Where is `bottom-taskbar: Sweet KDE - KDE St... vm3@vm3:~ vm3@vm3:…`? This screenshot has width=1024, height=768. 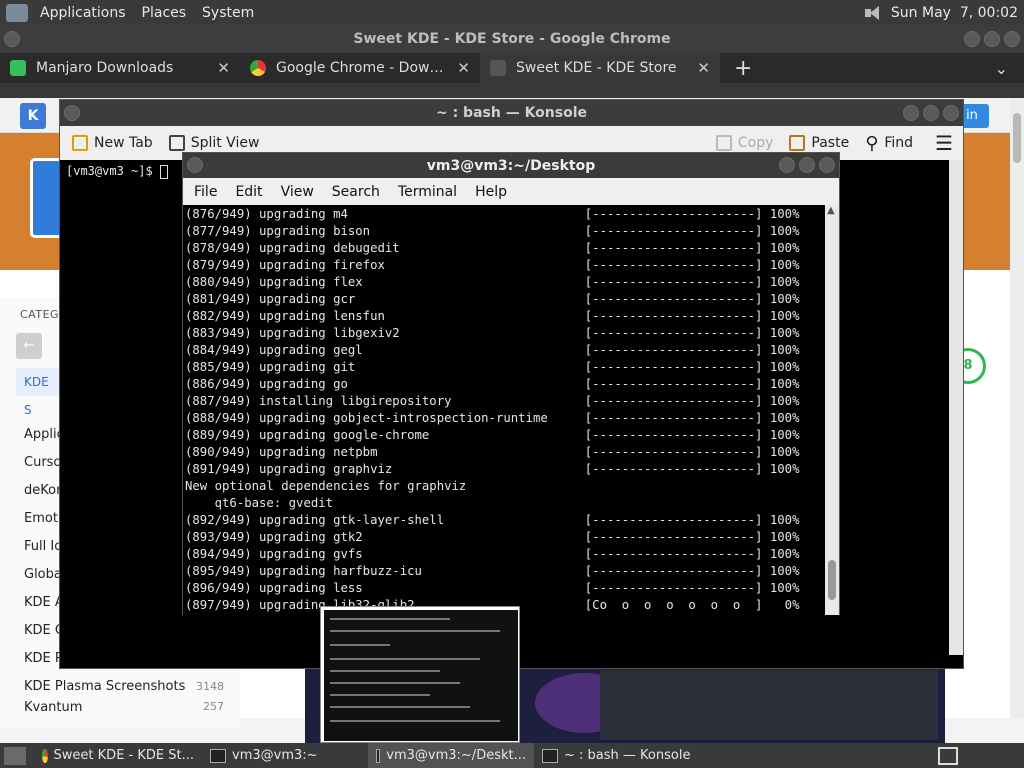 bottom-taskbar: Sweet KDE - KDE St... vm3@vm3:~ vm3@vm3:… is located at coordinates (512, 755).